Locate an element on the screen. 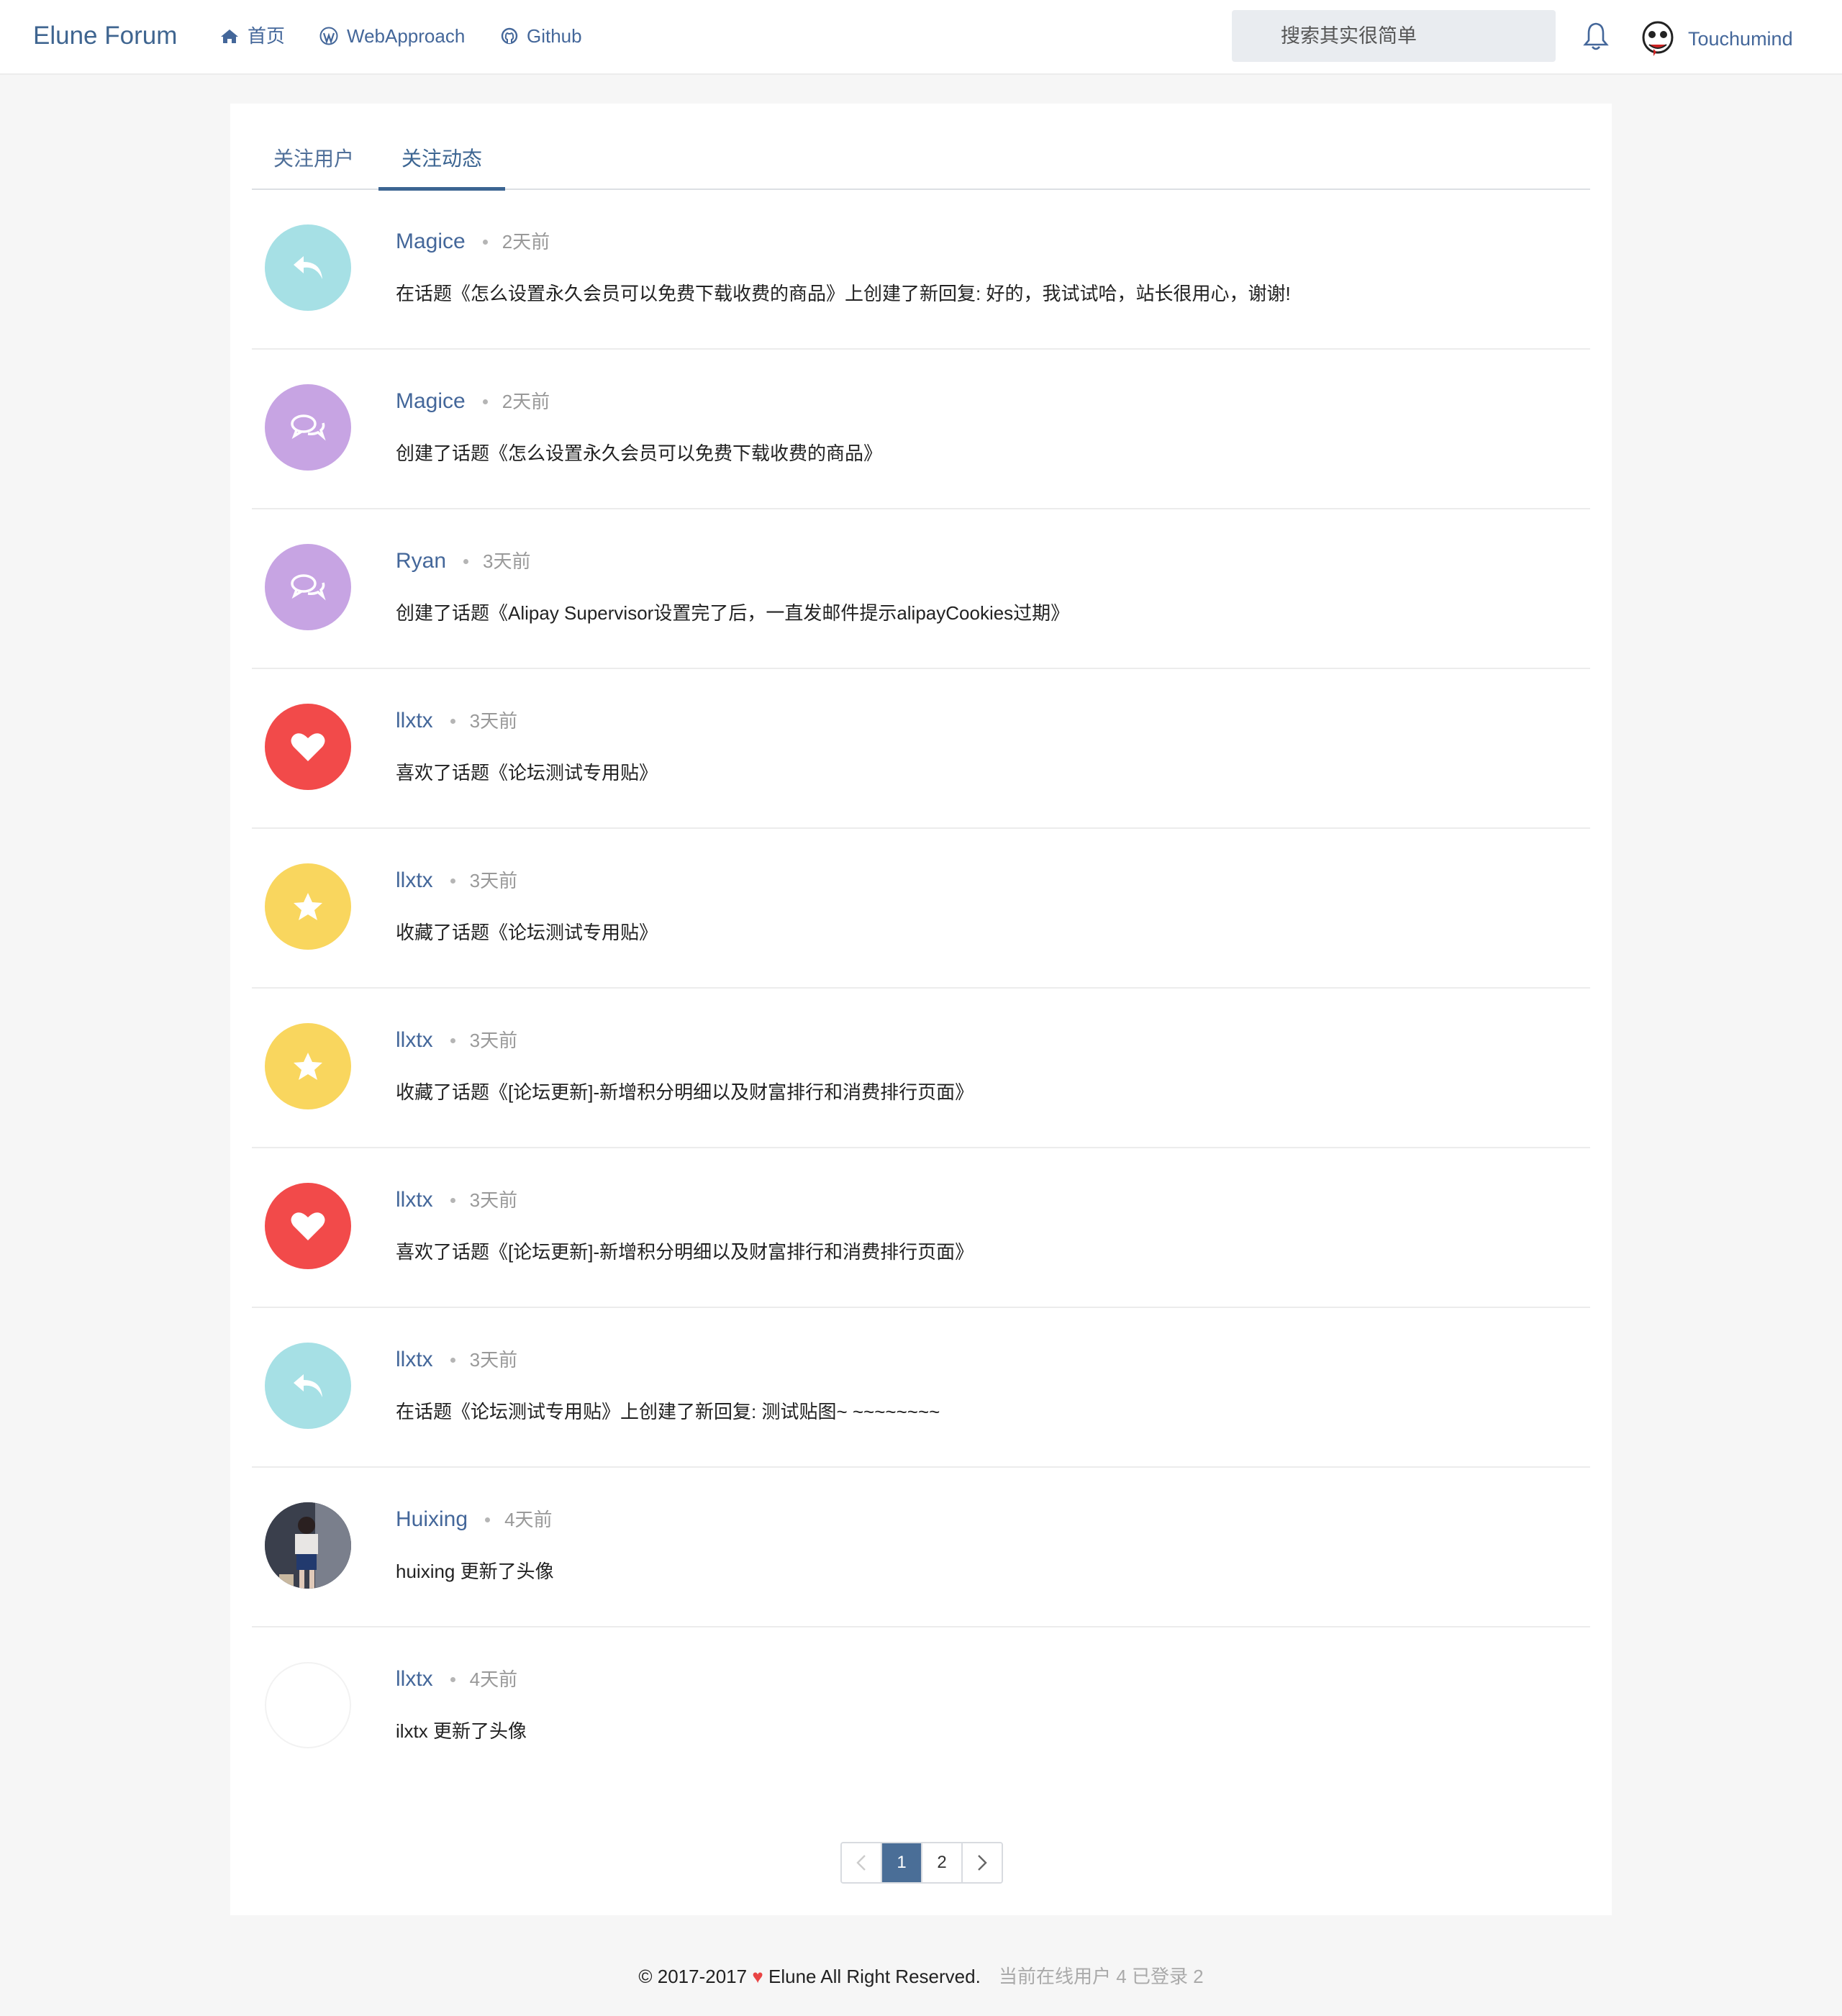 The image size is (1842, 2016). feed-item: llxtx 3天前 收藏了话题《论坛测试专用贴》 is located at coordinates (921, 909).